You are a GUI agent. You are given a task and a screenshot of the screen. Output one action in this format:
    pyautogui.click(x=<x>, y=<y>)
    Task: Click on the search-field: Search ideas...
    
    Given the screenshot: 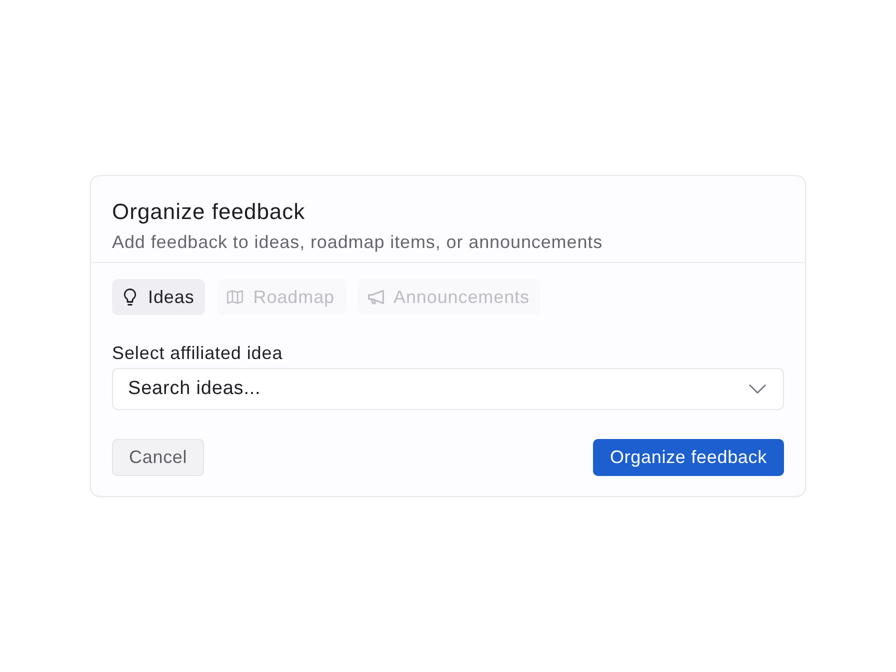 What is the action you would take?
    pyautogui.click(x=448, y=389)
    